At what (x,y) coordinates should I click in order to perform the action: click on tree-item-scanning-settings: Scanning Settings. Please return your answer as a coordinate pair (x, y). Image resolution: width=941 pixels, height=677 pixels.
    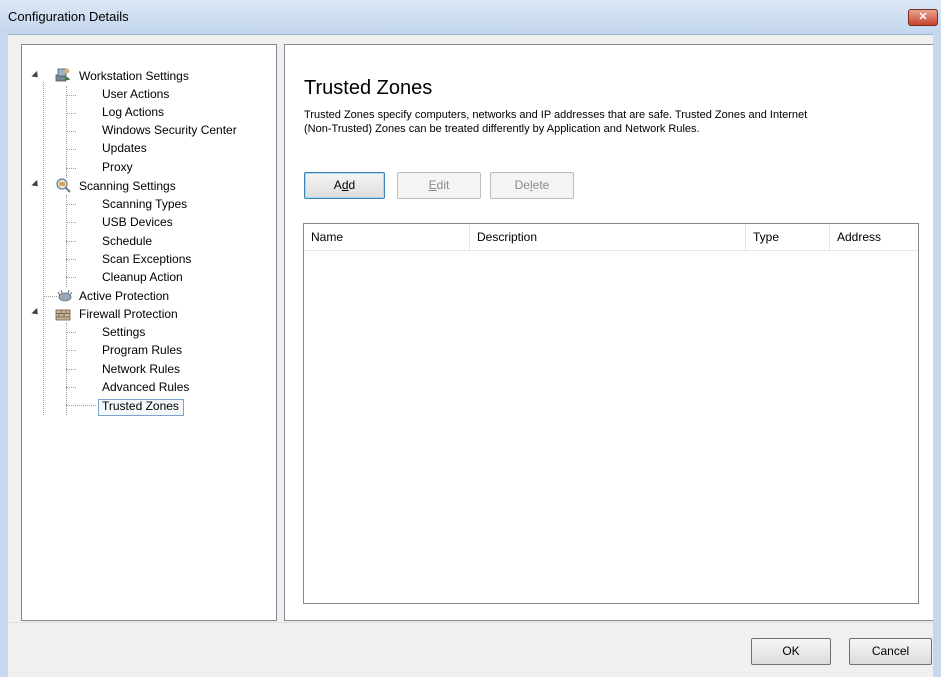
    Looking at the image, I should click on (127, 186).